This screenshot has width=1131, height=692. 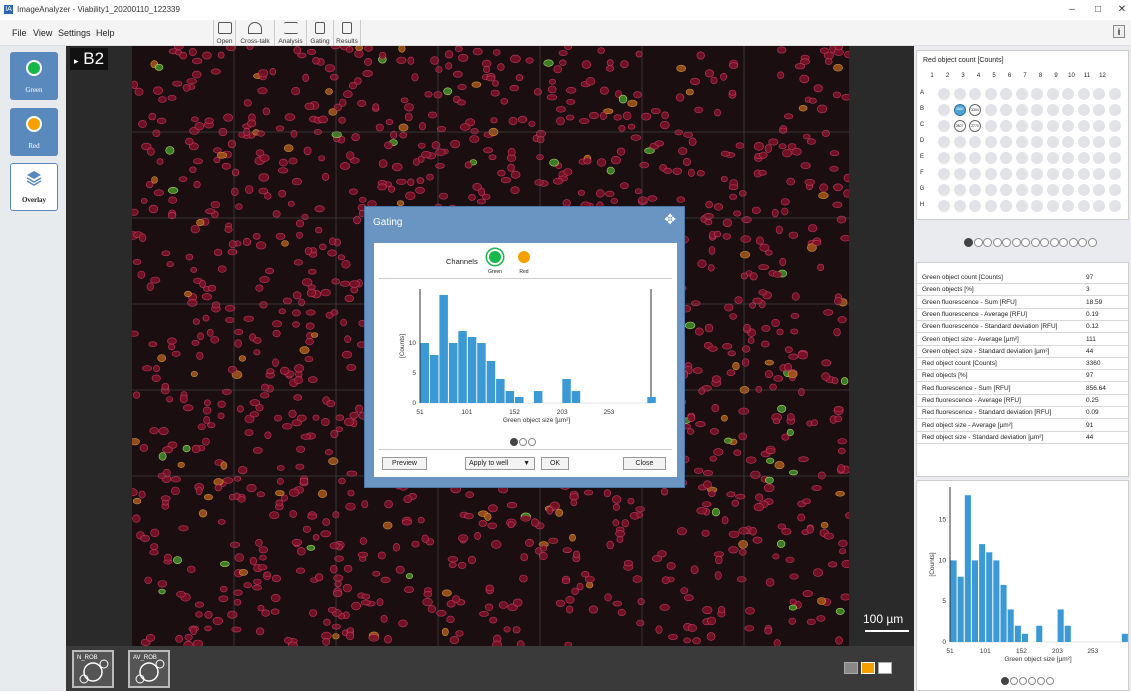 What do you see at coordinates (1121, 10) in the screenshot?
I see `close-window-button: ✕` at bounding box center [1121, 10].